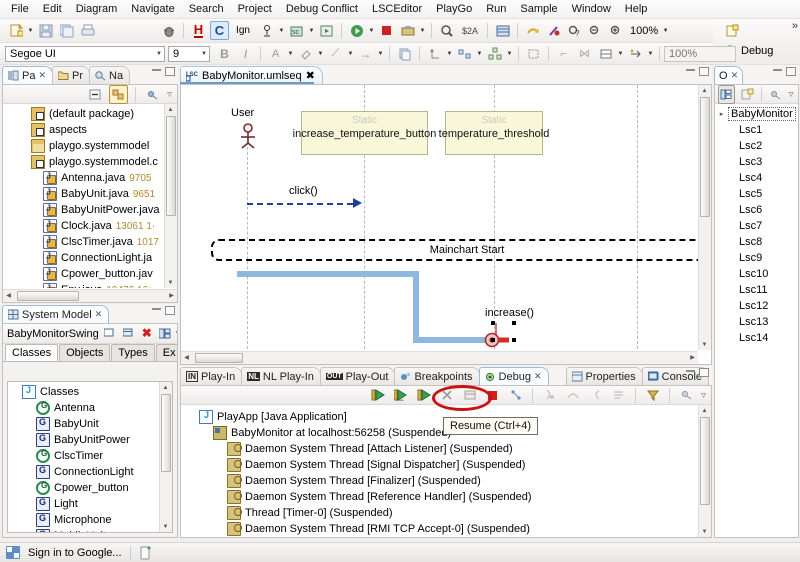 This screenshot has width=800, height=562. I want to click on tab-play-out: OUT Play-Out, so click(357, 376).